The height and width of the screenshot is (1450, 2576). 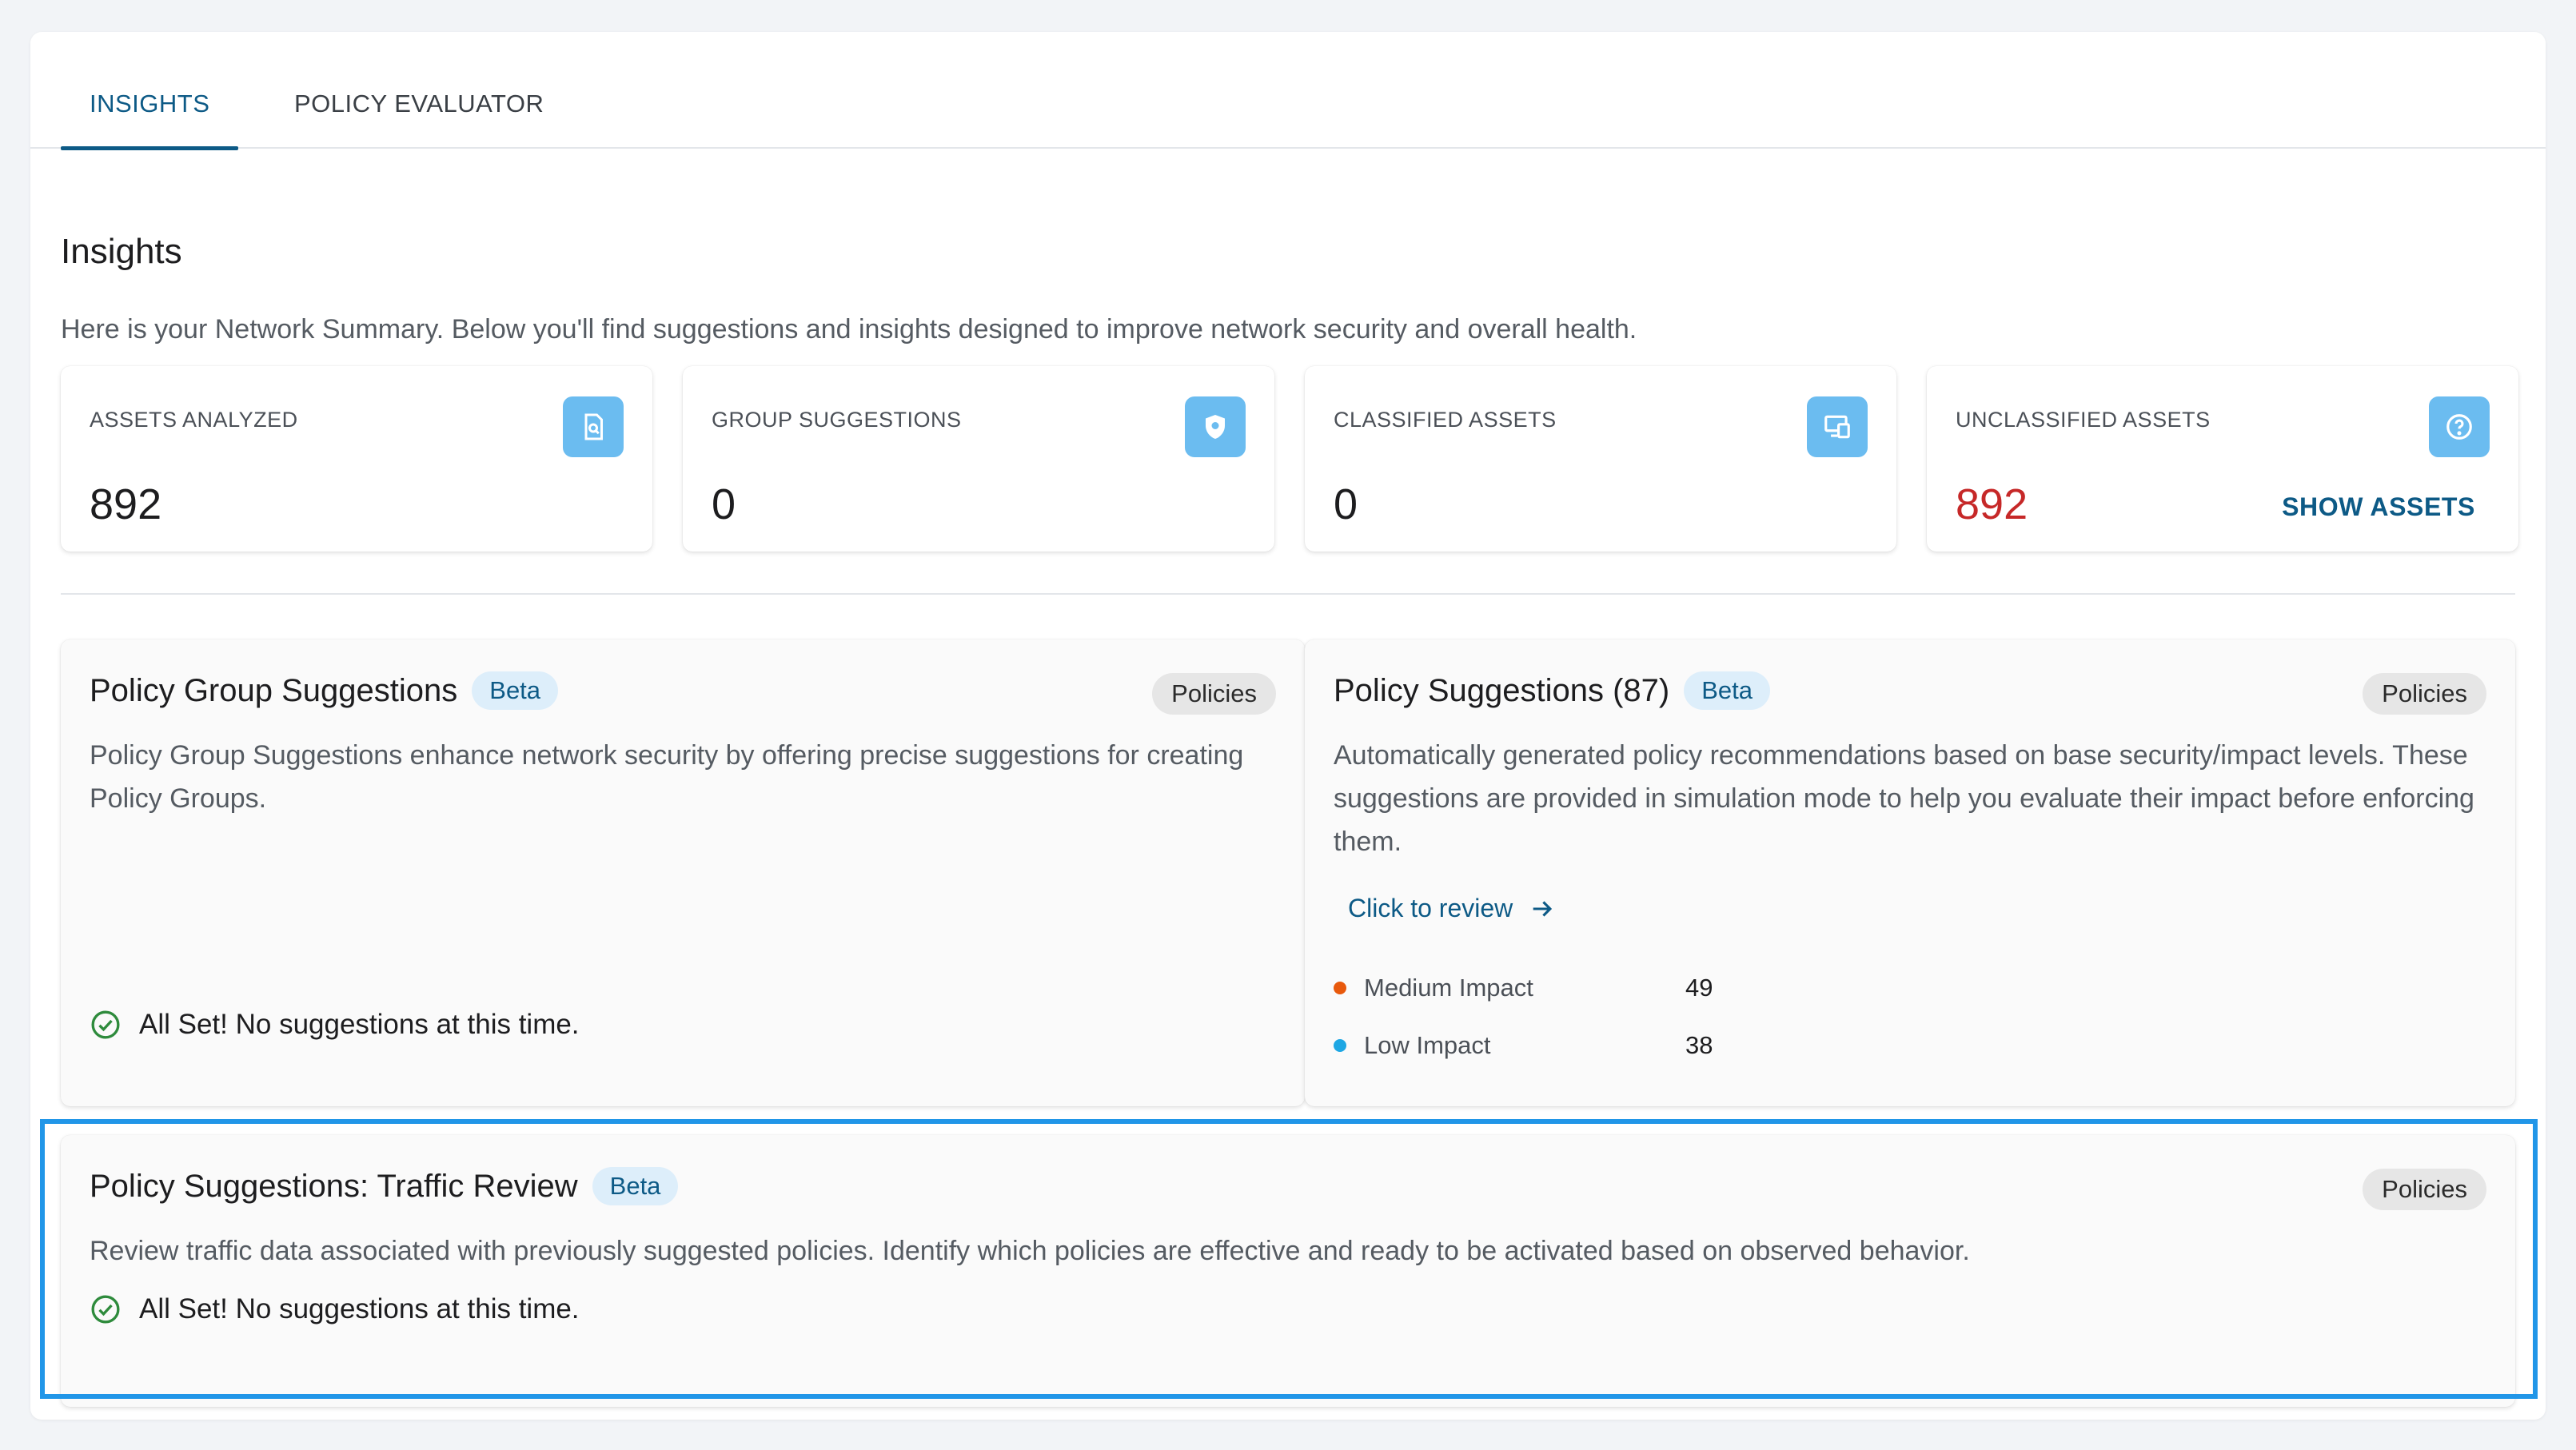 I want to click on stat-card-group-suggestions: GROUP SUGGESTIONS 0, so click(x=979, y=459).